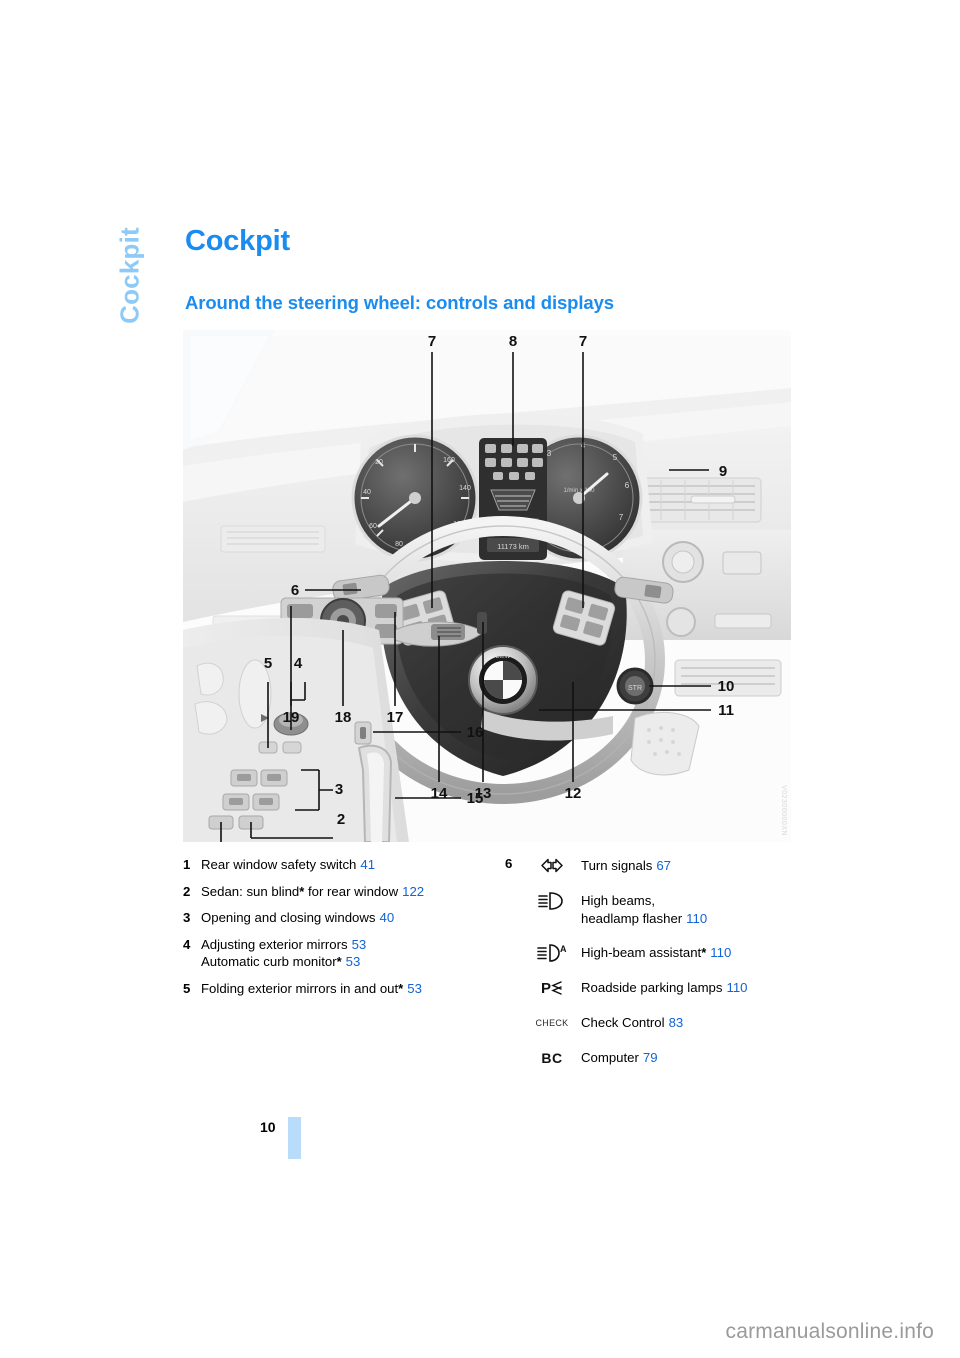 Image resolution: width=960 pixels, height=1358 pixels. What do you see at coordinates (413, 891) in the screenshot?
I see `legend-item-2-page: 122` at bounding box center [413, 891].